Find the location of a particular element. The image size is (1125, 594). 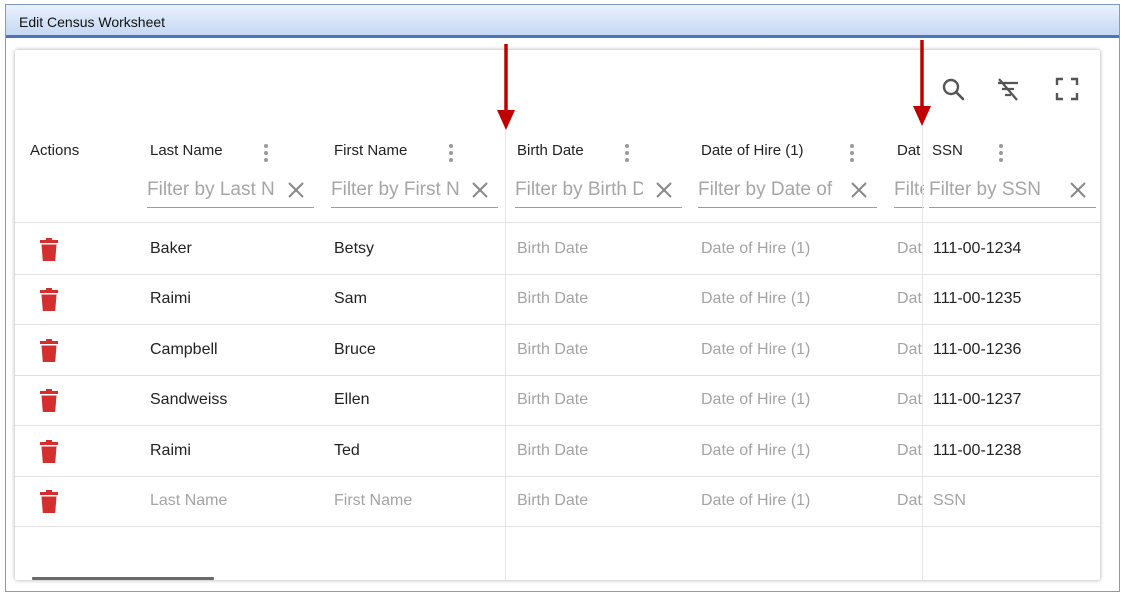

date-of-hire-filter is located at coordinates (787, 191).